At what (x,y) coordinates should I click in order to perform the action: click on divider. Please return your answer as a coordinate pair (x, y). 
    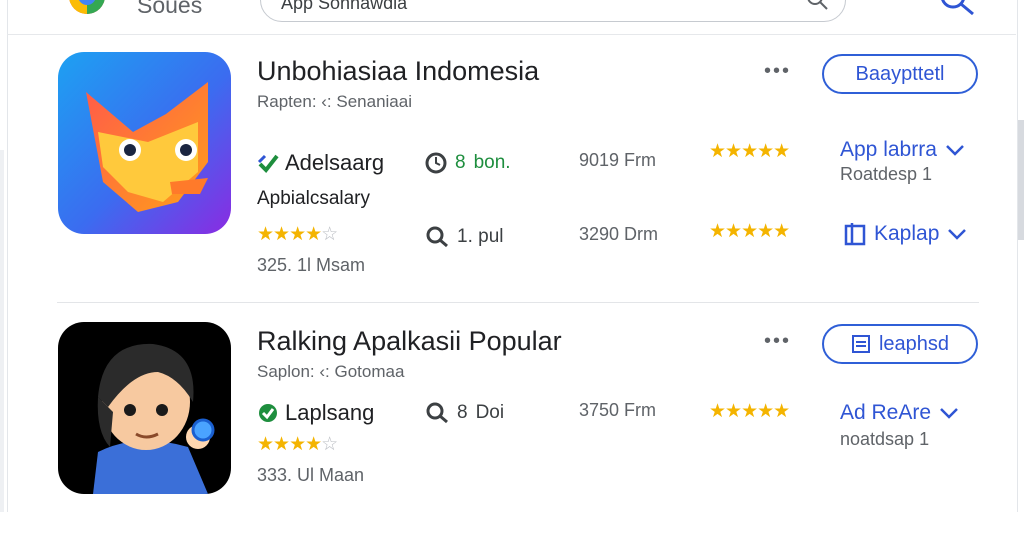
    Looking at the image, I should click on (518, 302).